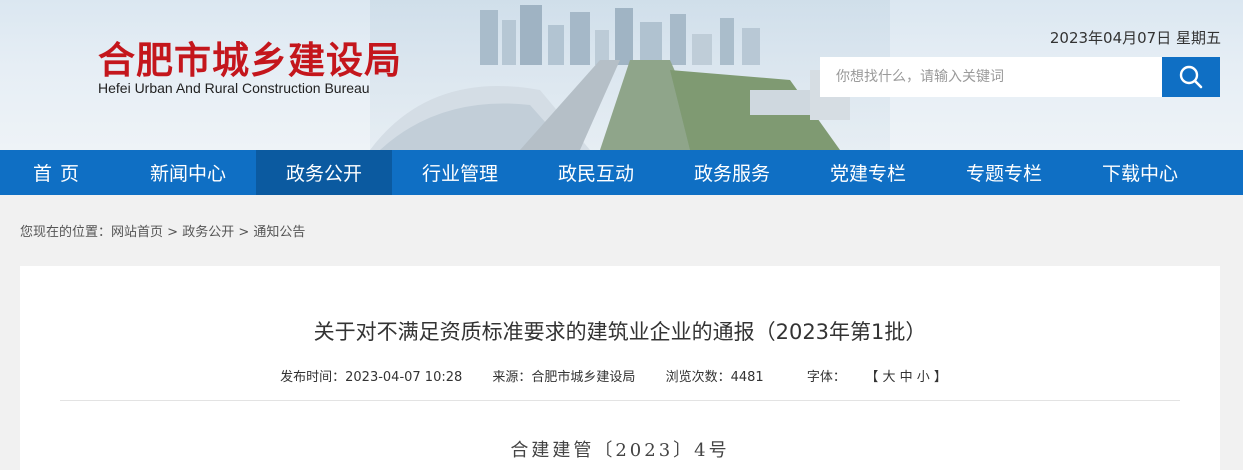 The width and height of the screenshot is (1243, 470). I want to click on font-size-control: 字体： 【 大 中 小 】, so click(877, 377).